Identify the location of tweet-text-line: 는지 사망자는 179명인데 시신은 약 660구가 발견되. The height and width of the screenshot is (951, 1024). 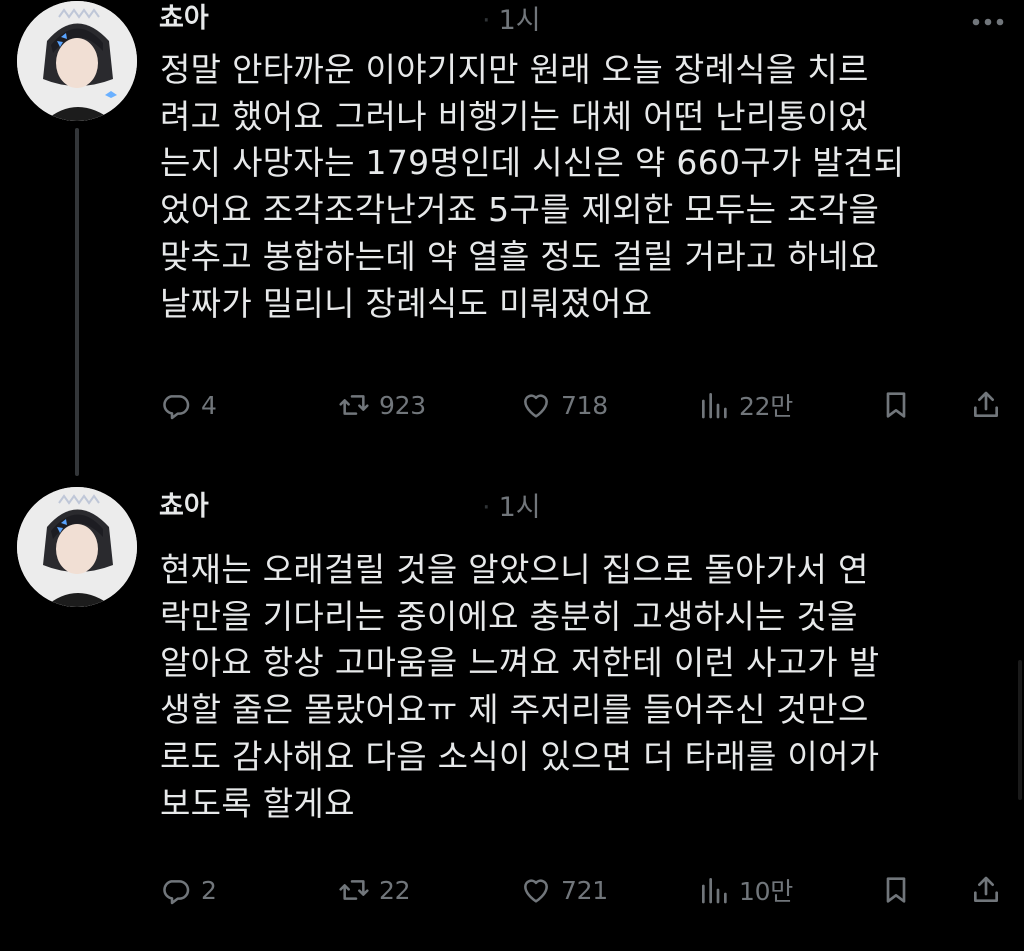
(532, 163).